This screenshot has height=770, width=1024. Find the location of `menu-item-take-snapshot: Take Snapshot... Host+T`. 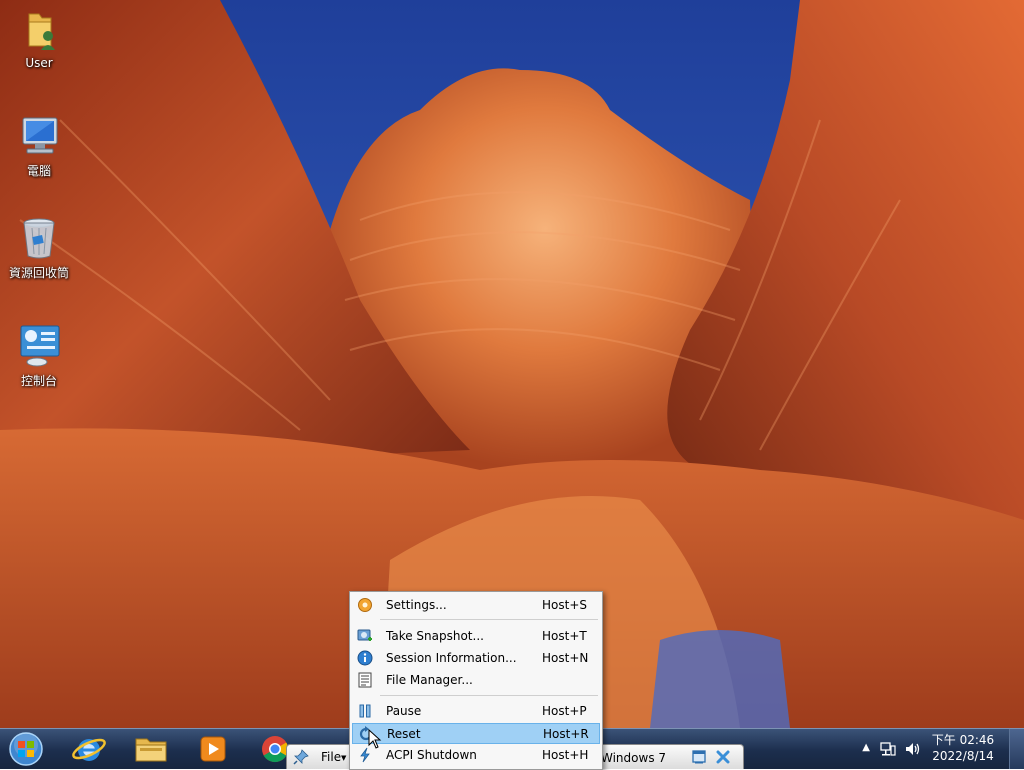

menu-item-take-snapshot: Take Snapshot... Host+T is located at coordinates (476, 636).